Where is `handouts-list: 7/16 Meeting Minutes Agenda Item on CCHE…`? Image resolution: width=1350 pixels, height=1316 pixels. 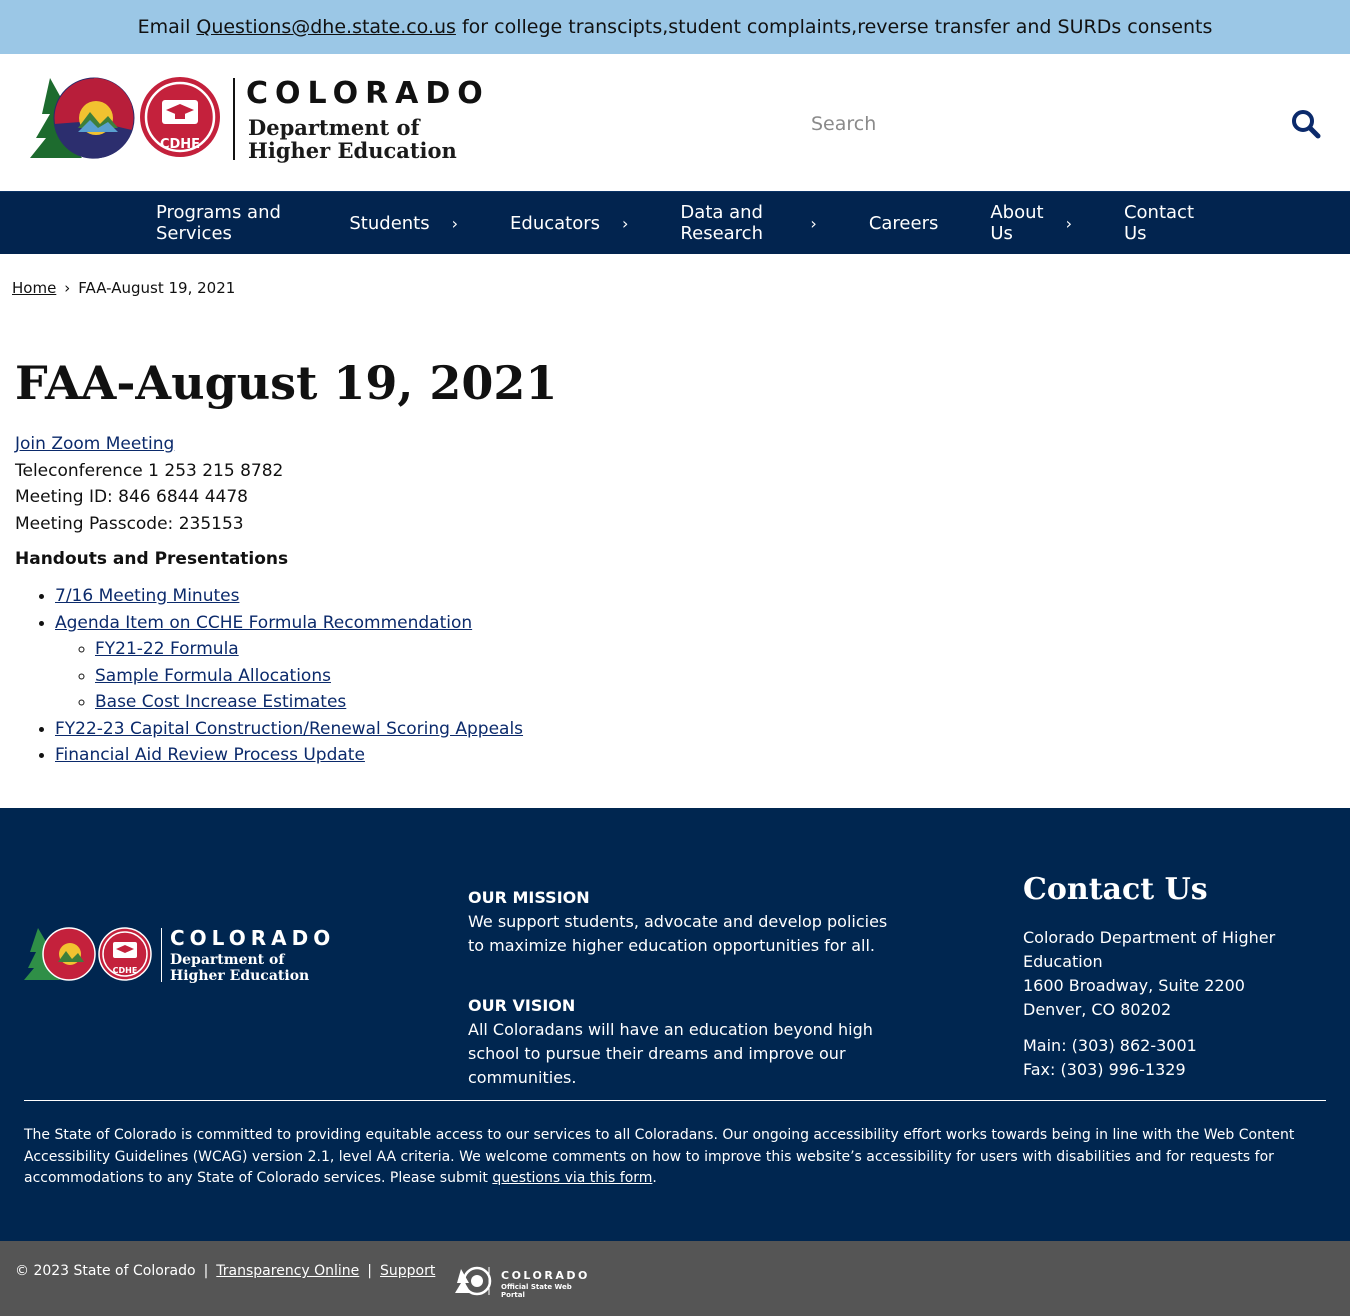 handouts-list: 7/16 Meeting Minutes Agenda Item on CCHE… is located at coordinates (585, 676).